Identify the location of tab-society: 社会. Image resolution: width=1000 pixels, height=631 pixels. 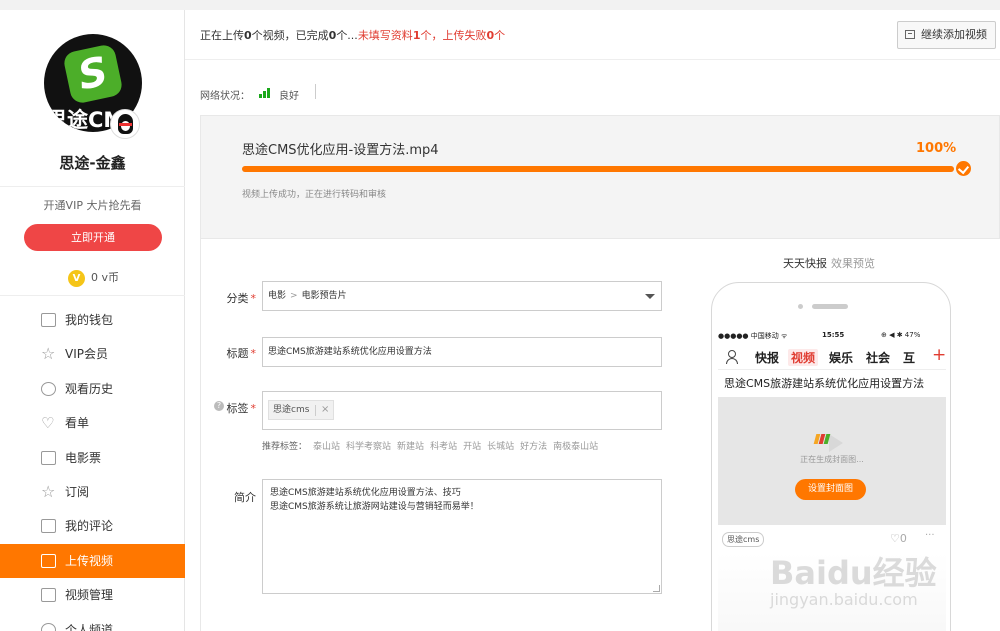
(878, 358).